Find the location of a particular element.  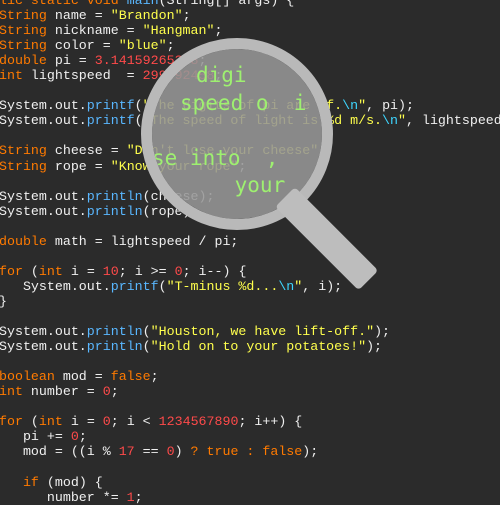

code-token: "Don't lose your cheese" is located at coordinates (222, 151).